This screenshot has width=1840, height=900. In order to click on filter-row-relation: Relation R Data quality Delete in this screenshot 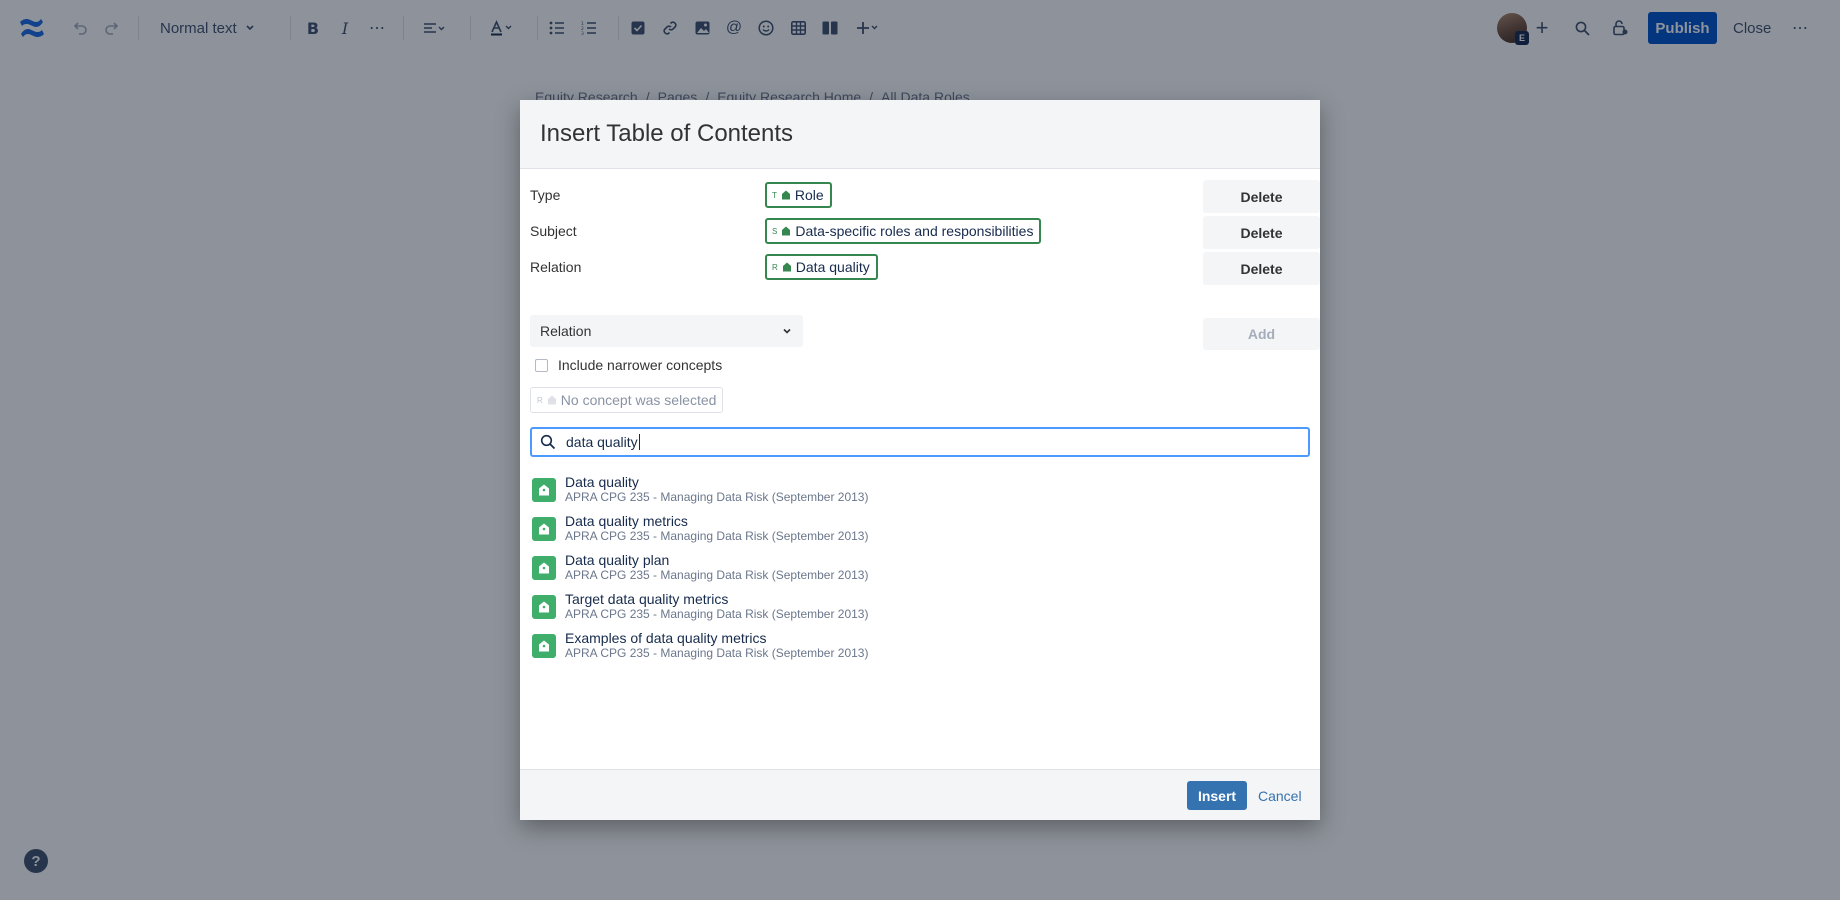, I will do `click(925, 268)`.